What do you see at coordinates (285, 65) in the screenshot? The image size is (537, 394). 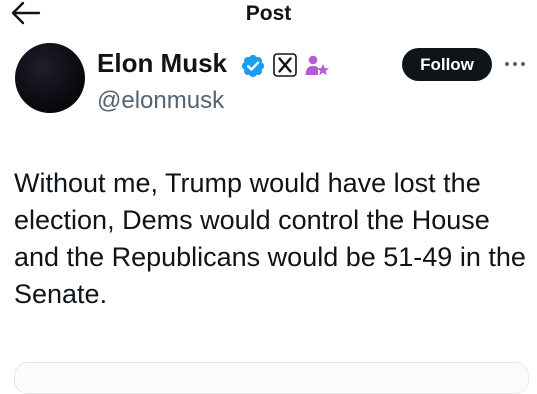 I see `x-logo-icon` at bounding box center [285, 65].